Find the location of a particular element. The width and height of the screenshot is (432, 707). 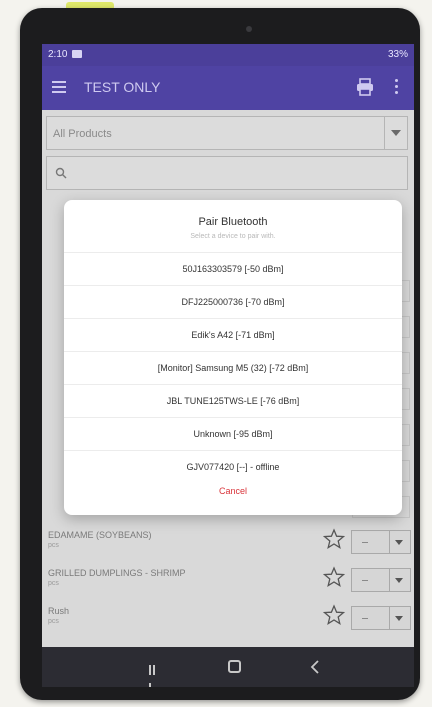

notification-icon is located at coordinates (77, 54).